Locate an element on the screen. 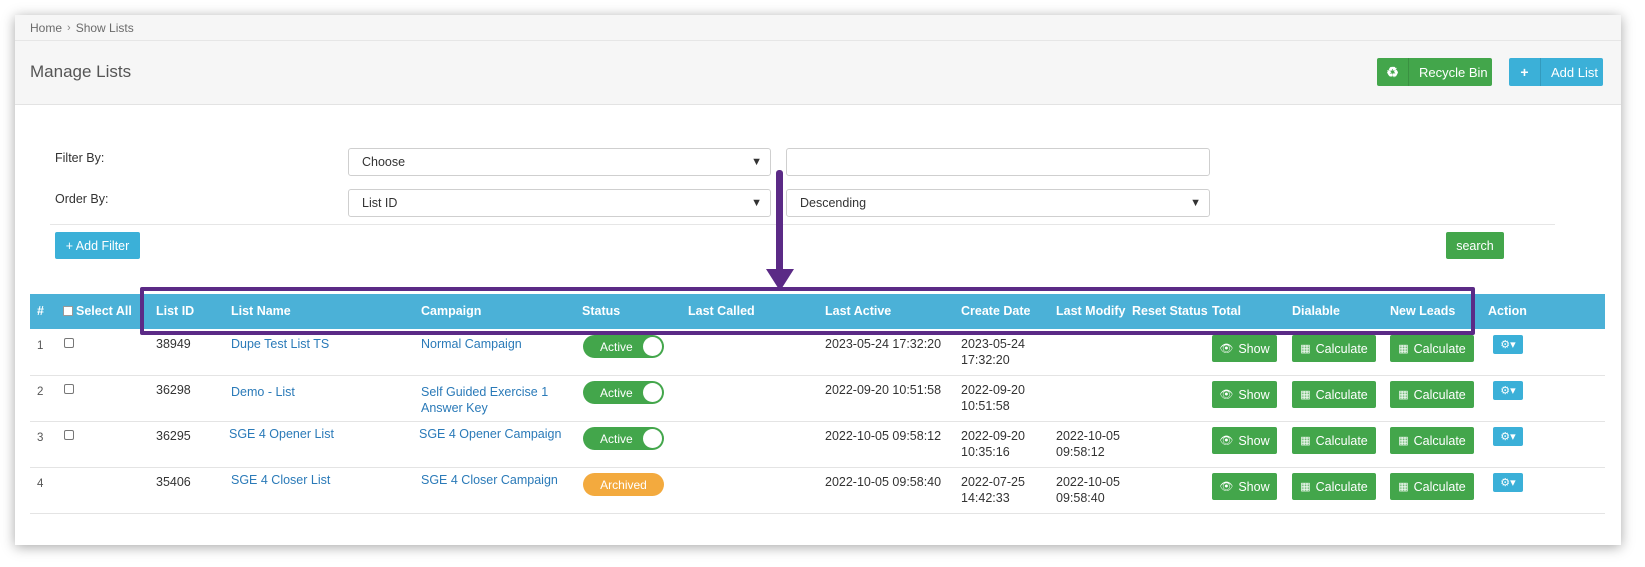  add-list-label: Add List is located at coordinates (1574, 72).